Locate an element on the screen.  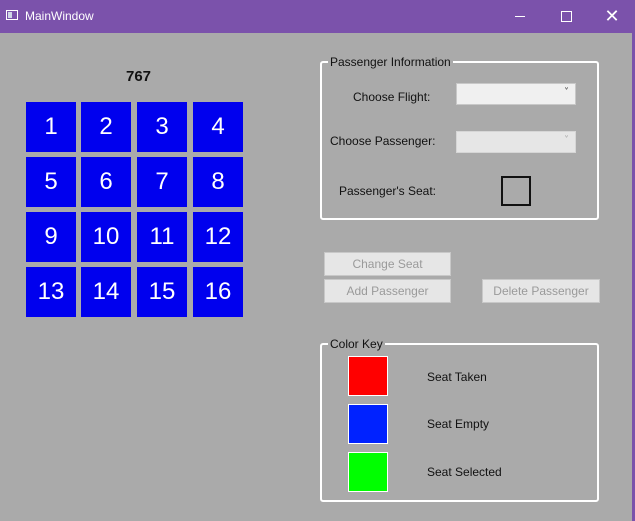
maximize-icon is located at coordinates (566, 16).